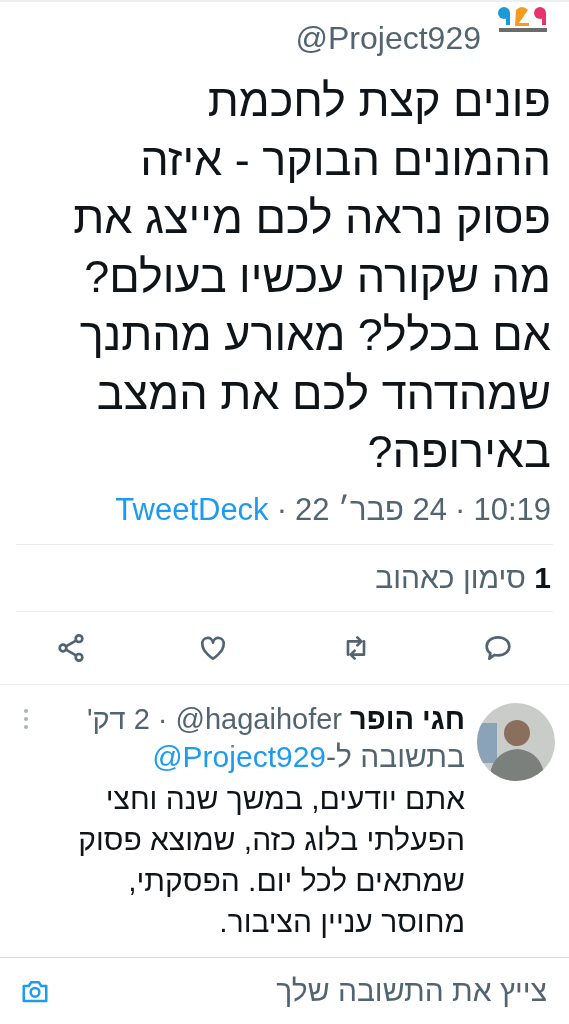  Describe the element at coordinates (259, 719) in the screenshot. I see `reply-author-handle: @hagaihofer` at that location.